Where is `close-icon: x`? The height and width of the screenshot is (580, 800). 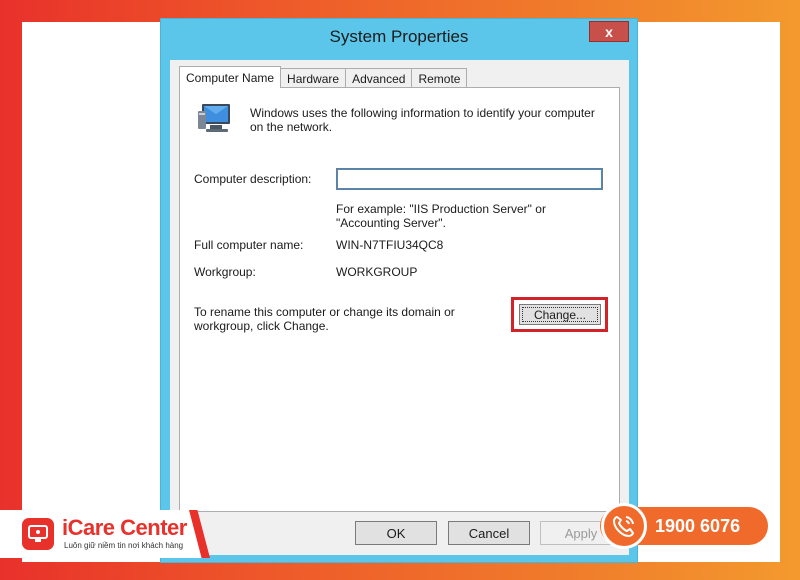
close-icon: x is located at coordinates (609, 31).